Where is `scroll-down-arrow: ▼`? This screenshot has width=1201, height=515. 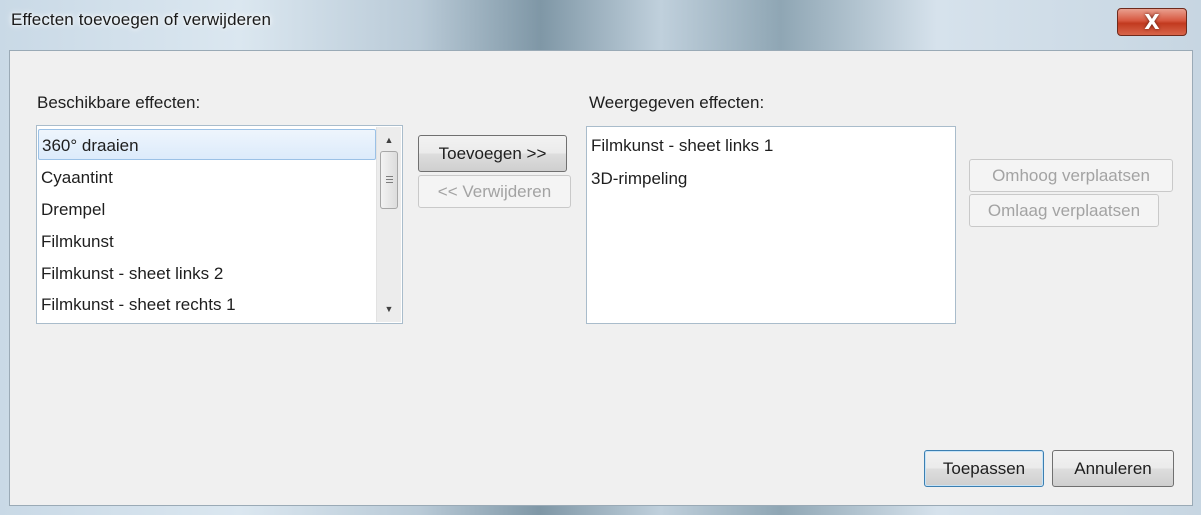 scroll-down-arrow: ▼ is located at coordinates (389, 309).